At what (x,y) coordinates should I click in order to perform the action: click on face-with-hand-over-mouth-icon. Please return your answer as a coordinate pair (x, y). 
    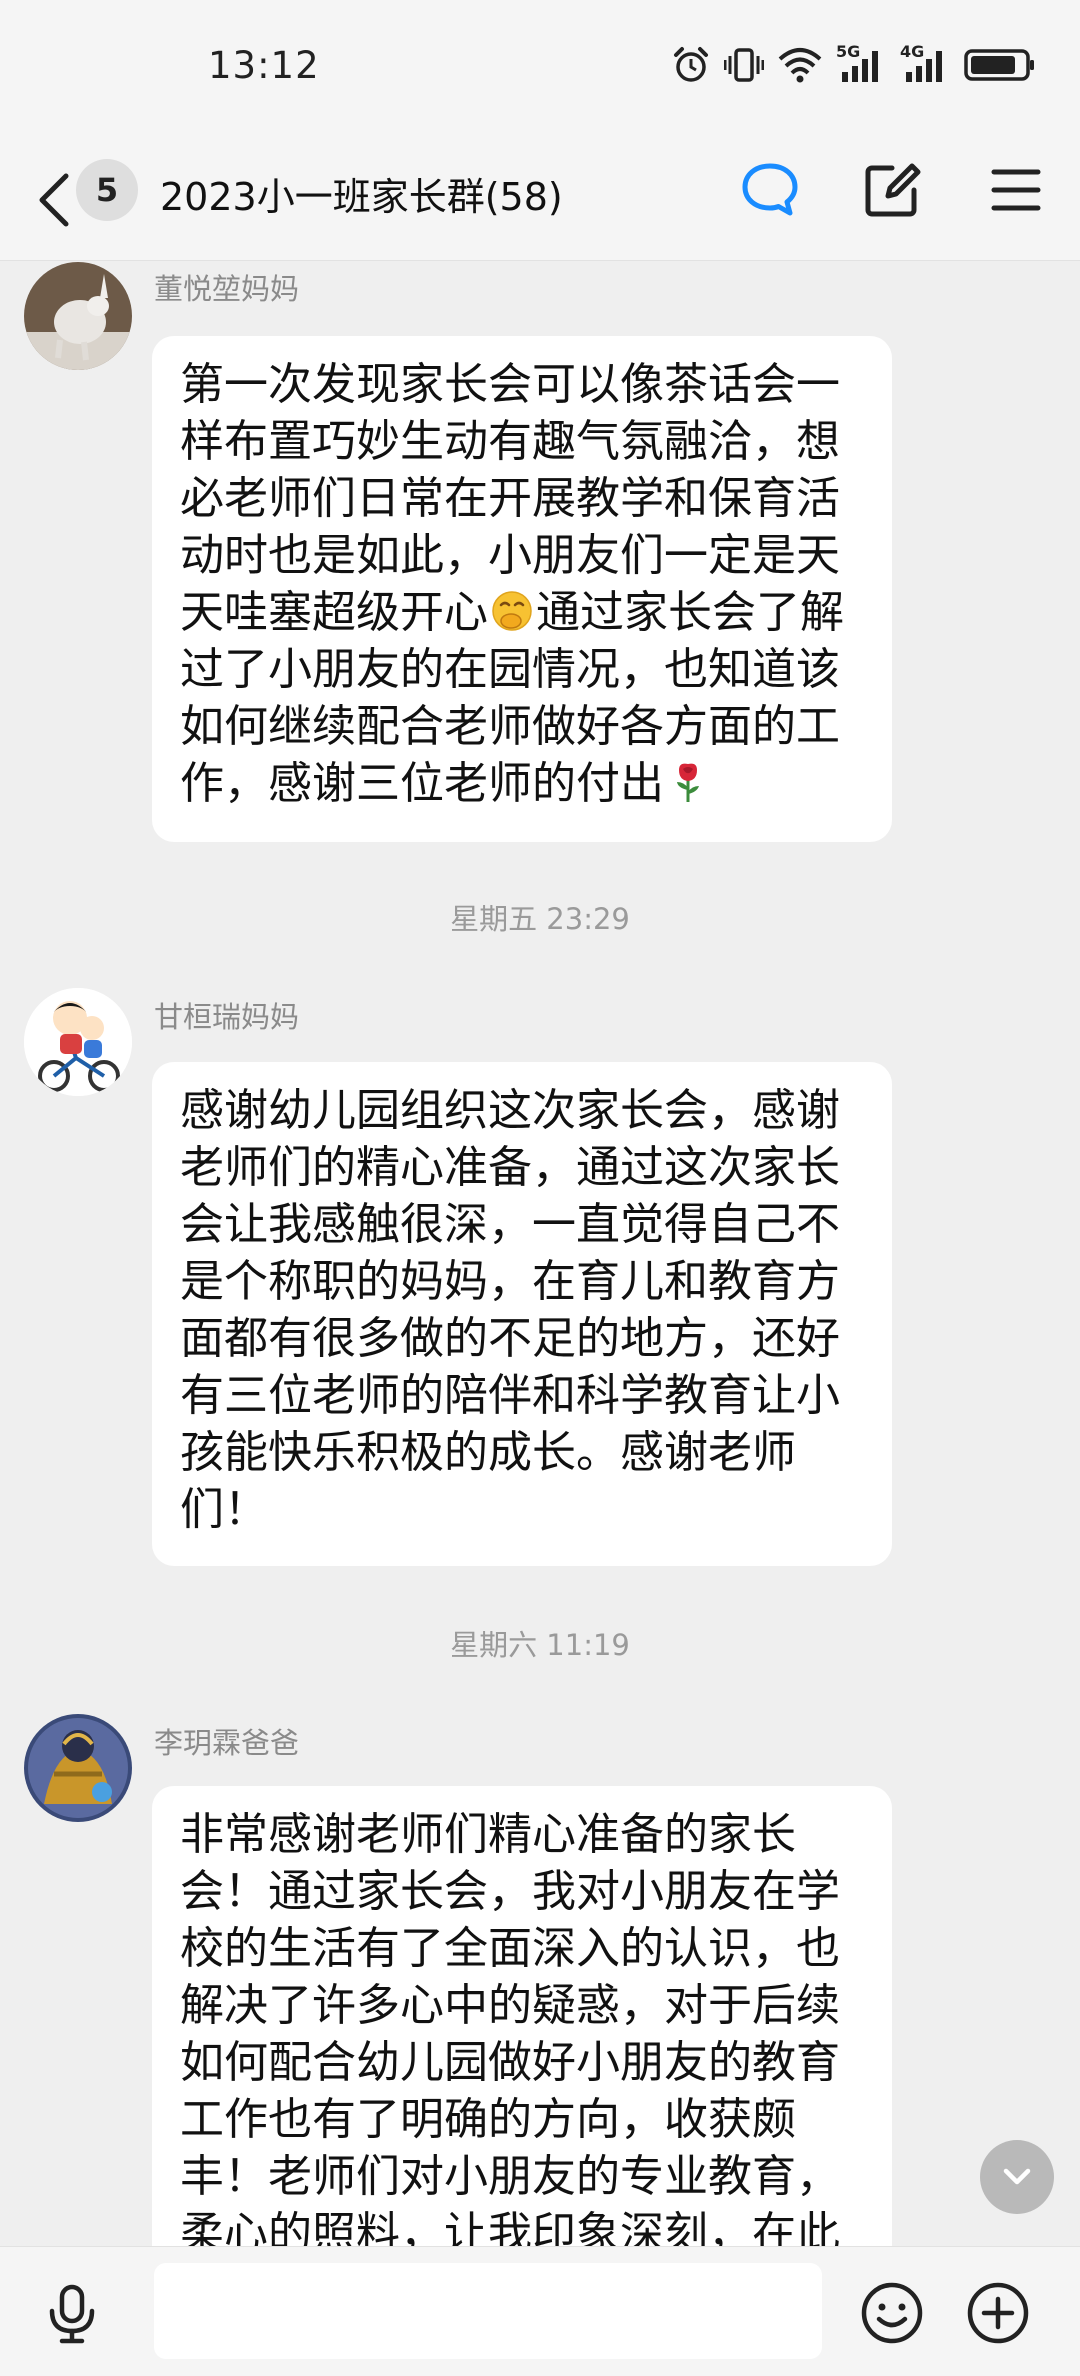
    Looking at the image, I should click on (512, 611).